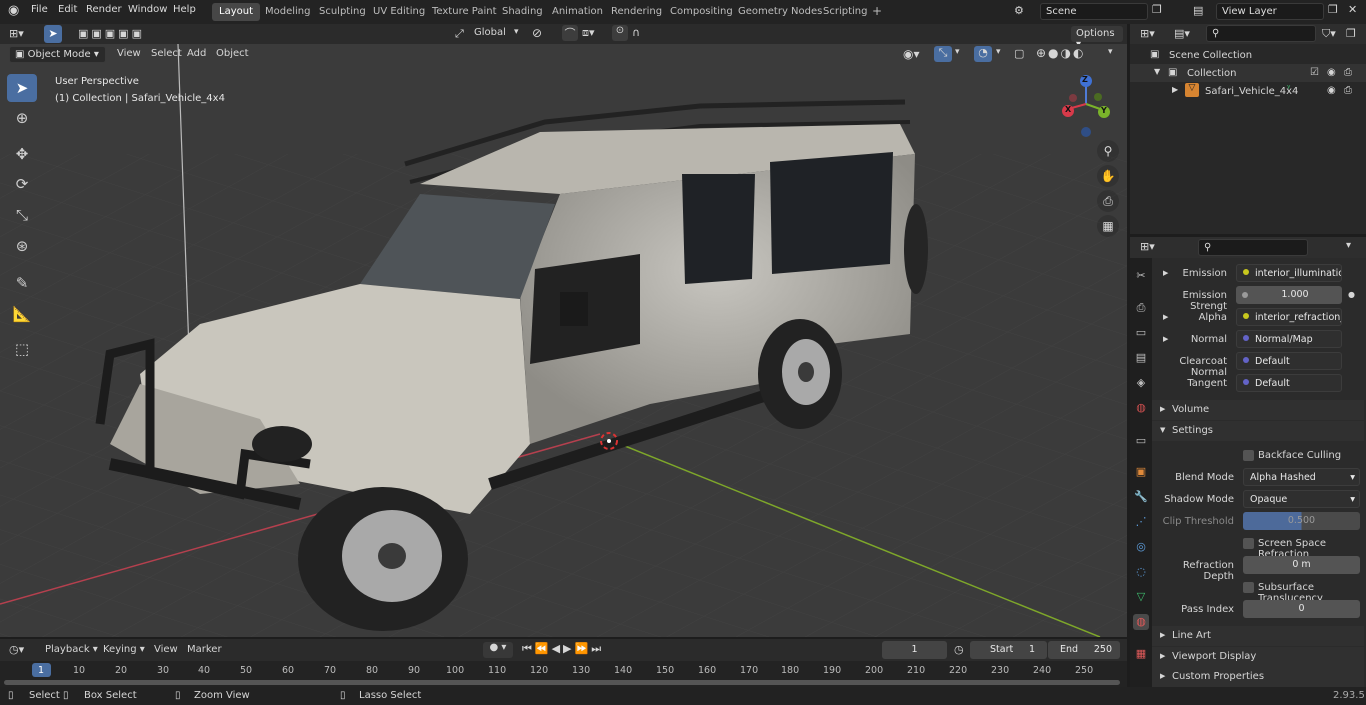  I want to click on record-icon: ● ▾, so click(498, 650).